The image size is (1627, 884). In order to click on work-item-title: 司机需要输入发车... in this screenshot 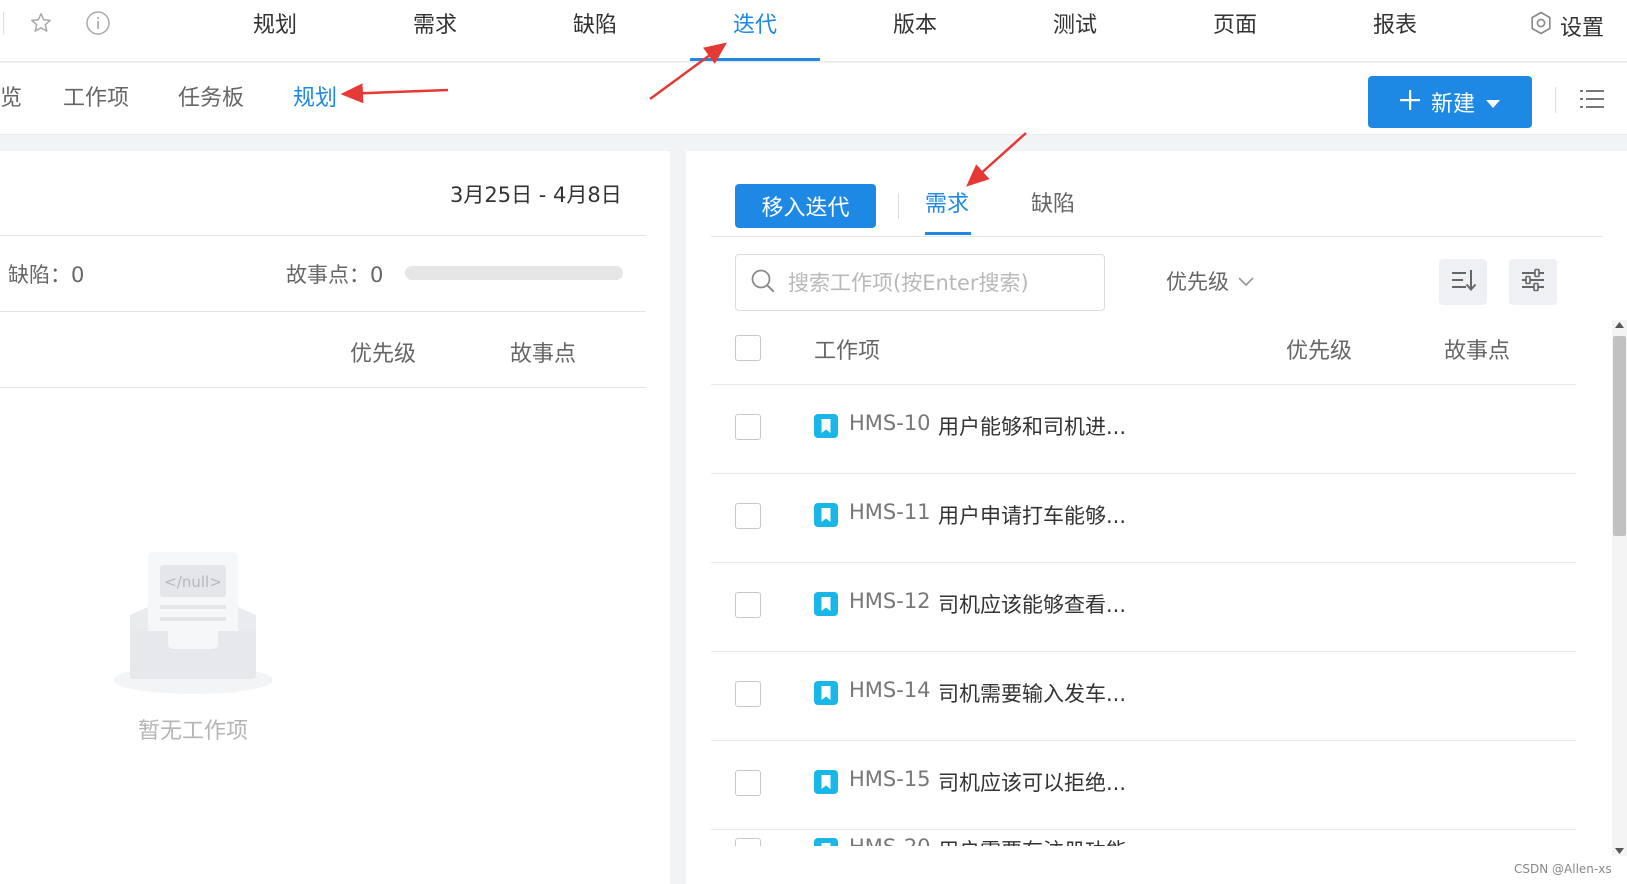, I will do `click(1032, 693)`.